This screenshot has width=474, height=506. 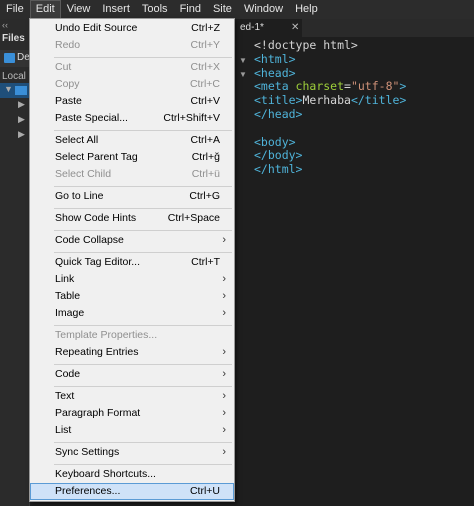 What do you see at coordinates (278, 169) in the screenshot?
I see `code-html-close: </html>` at bounding box center [278, 169].